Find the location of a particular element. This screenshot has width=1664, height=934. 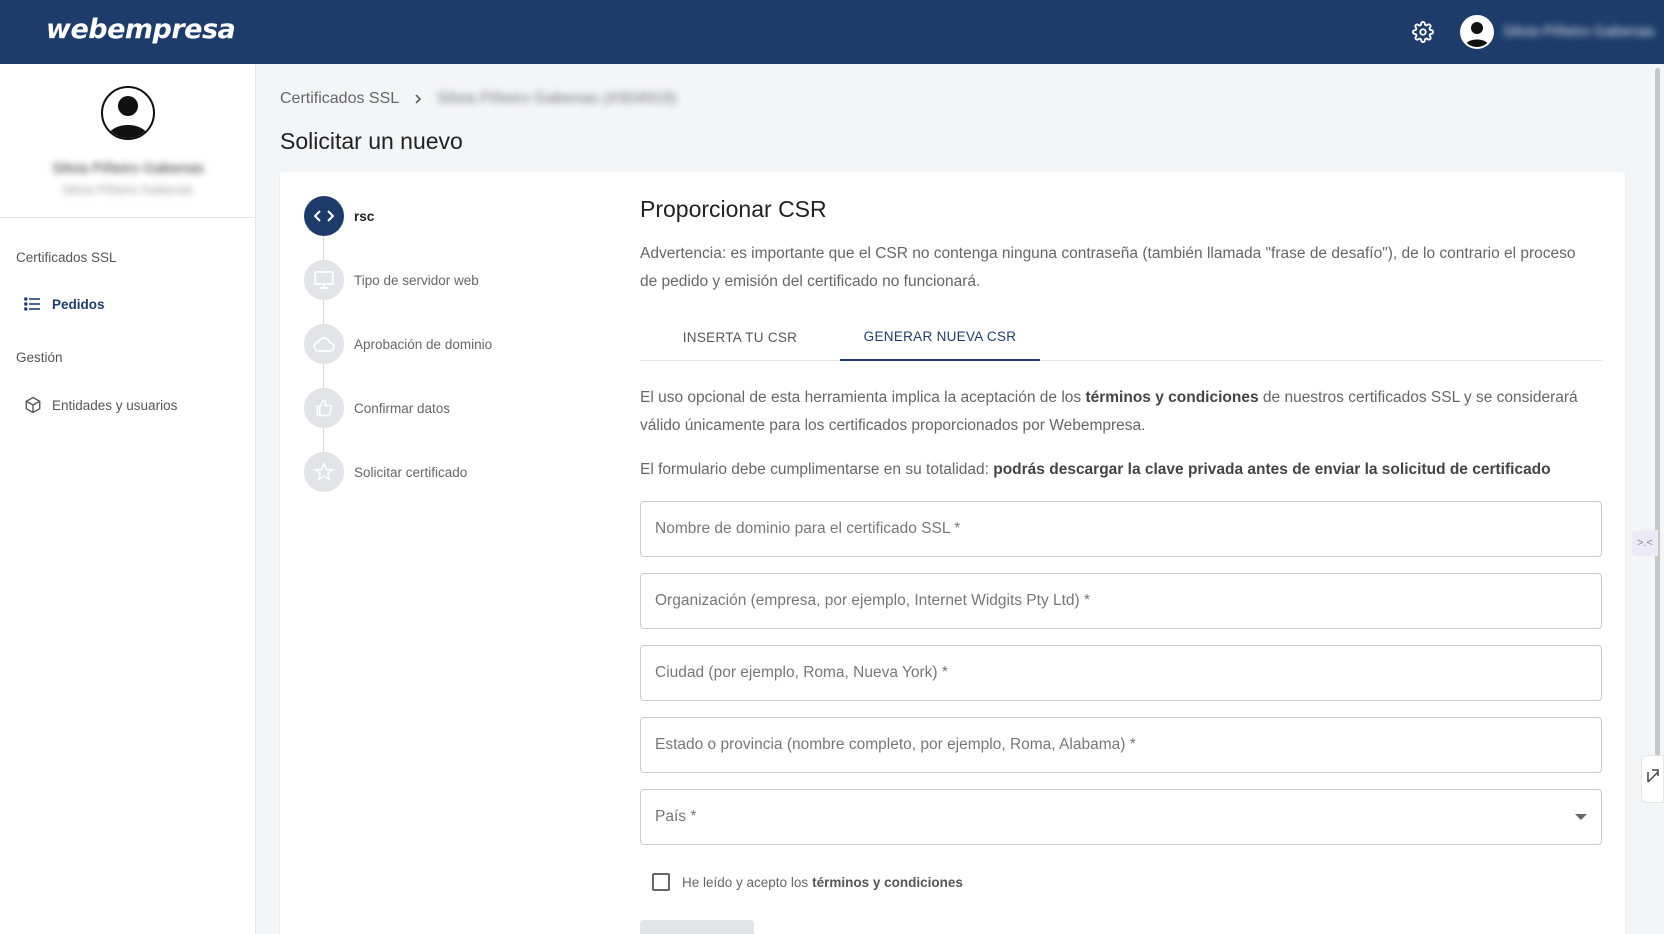

profile-avatar is located at coordinates (128, 113).